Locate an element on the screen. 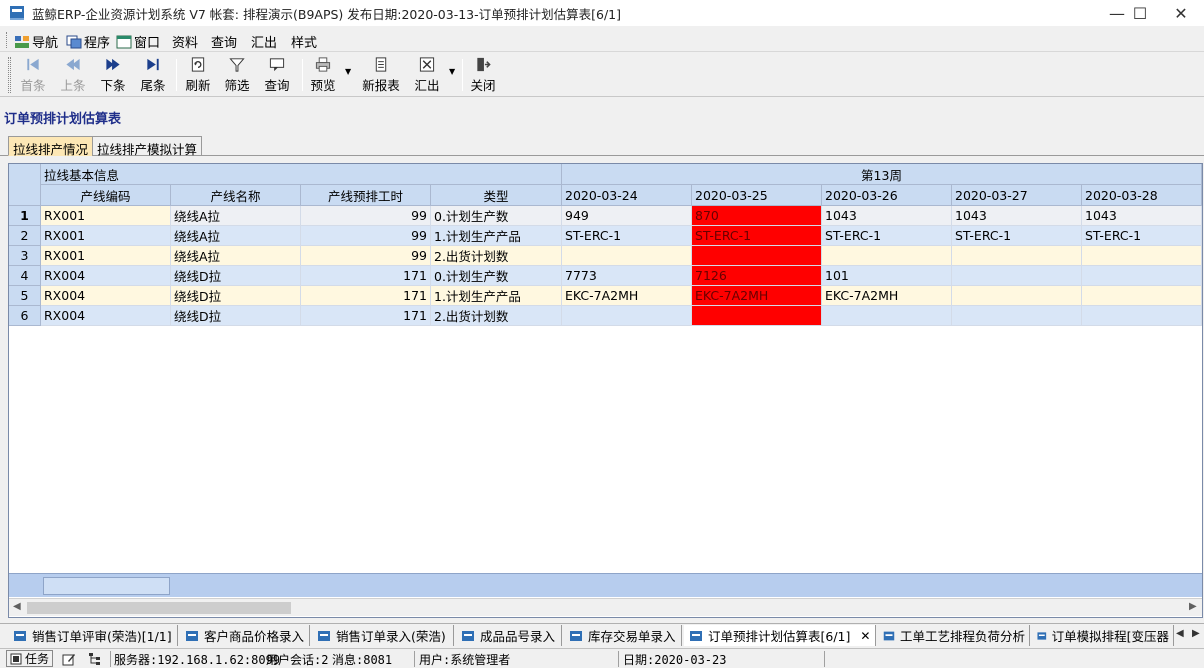  grid-cell-date-3: 1043 is located at coordinates (887, 216).